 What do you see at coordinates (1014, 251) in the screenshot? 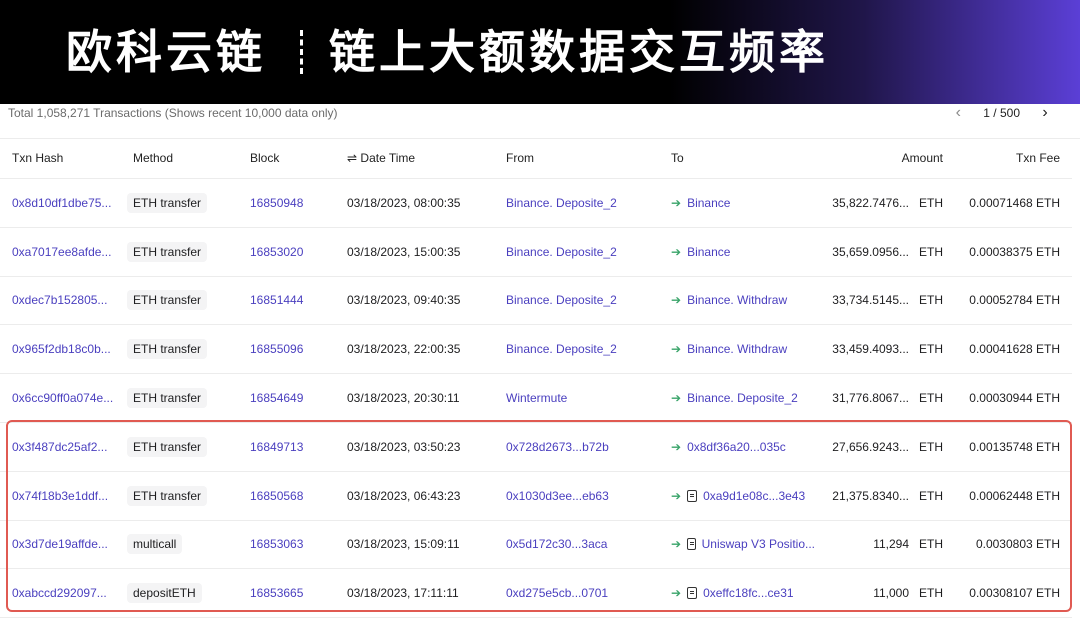
I see `txn-fee-value: 0.00038375 ETH` at bounding box center [1014, 251].